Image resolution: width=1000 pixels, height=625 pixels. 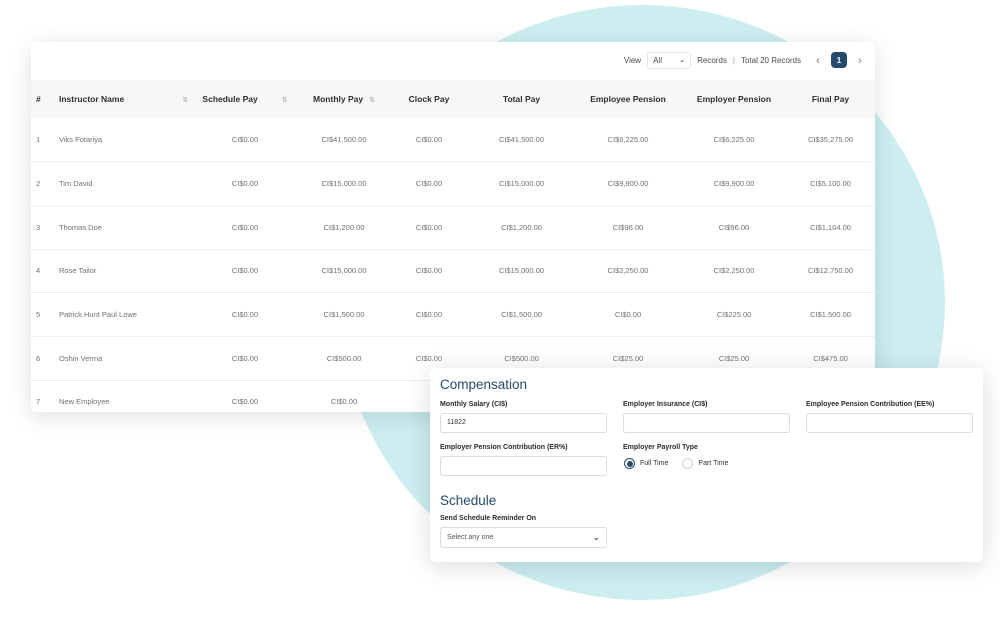 I want to click on cell-total-pay: CI$41,500.00, so click(x=521, y=140).